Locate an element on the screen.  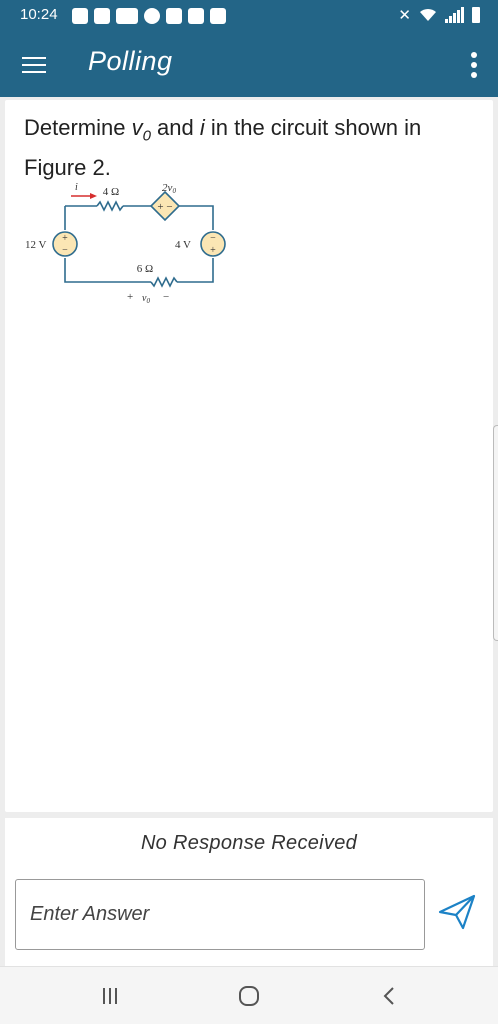
vo-label: v0 is located at coordinates (146, 299).